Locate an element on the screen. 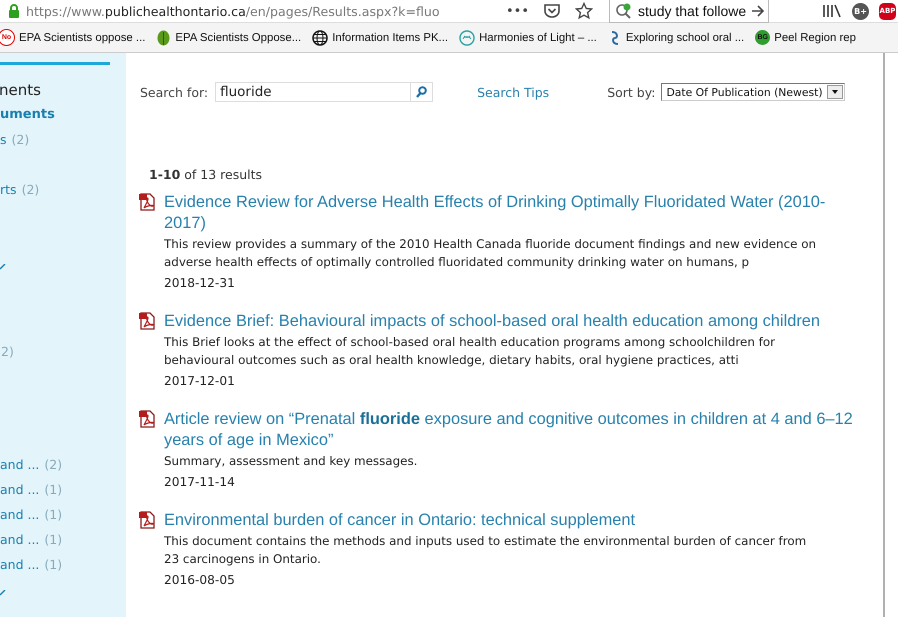 The width and height of the screenshot is (898, 617). result-description: This review provides a summary of the 2010 Health Canada fluoride document findings and new evidence on adverse health effects of optimally controlled fluoridated community drinking water on humans, p is located at coordinates (491, 253).